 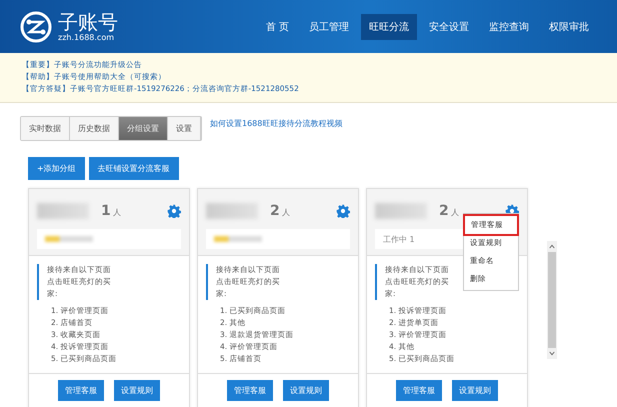 I want to click on action-button: 去旺铺设置分流客服, so click(x=133, y=168).